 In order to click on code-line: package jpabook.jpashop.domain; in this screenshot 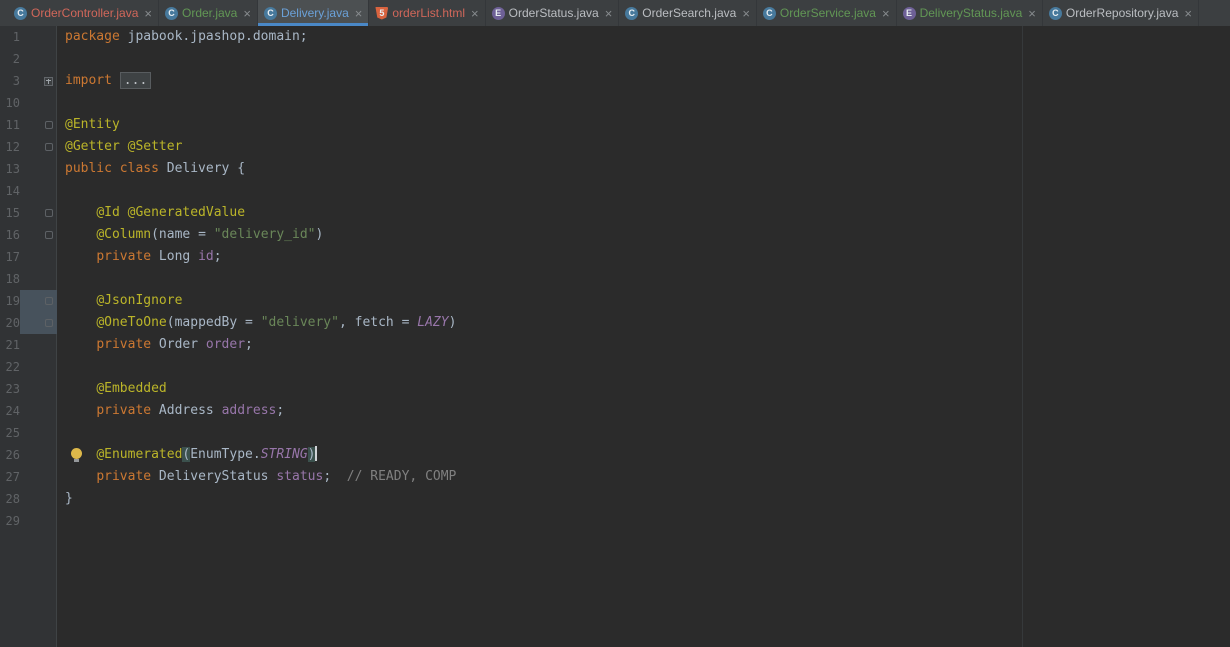, I will do `click(643, 37)`.